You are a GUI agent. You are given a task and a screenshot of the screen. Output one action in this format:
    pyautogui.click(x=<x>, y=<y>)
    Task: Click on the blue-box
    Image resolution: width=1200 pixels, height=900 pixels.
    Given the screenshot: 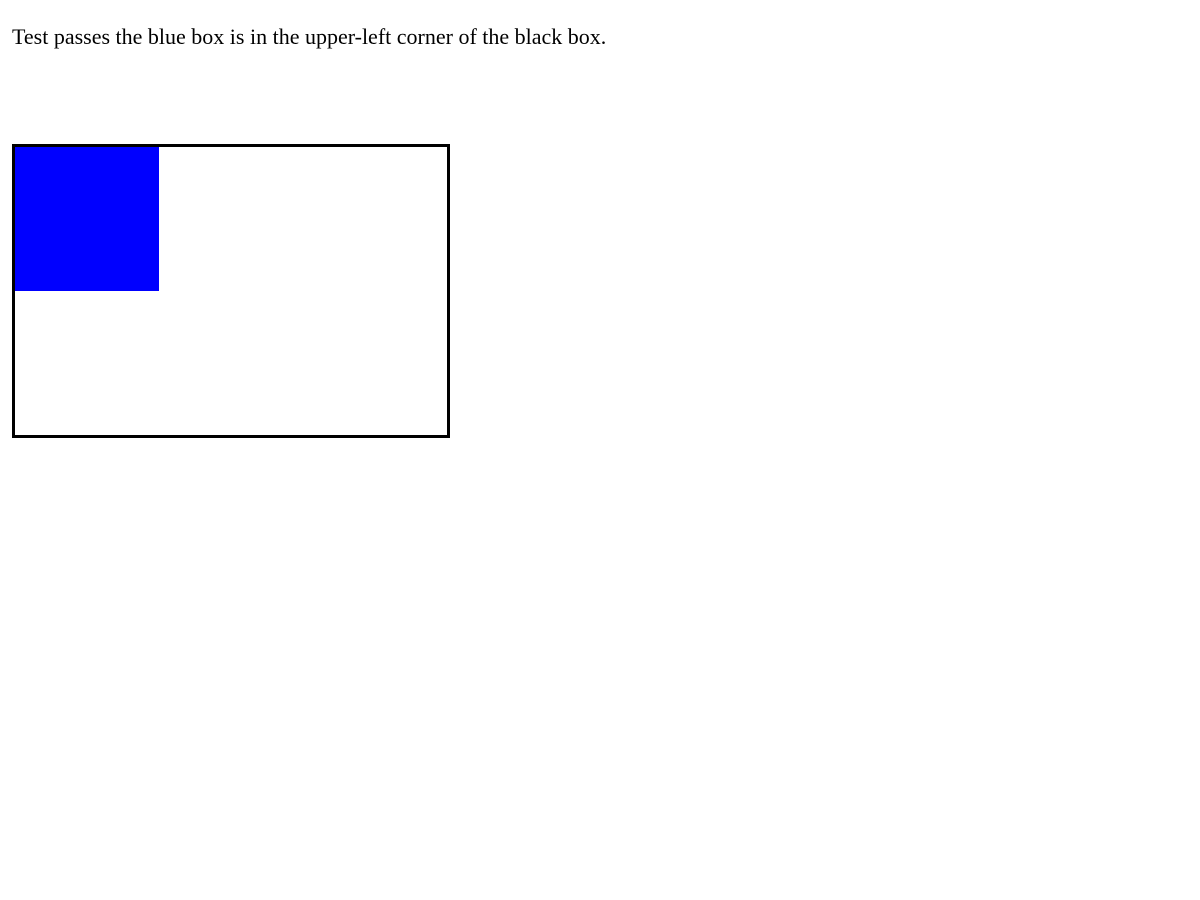 What is the action you would take?
    pyautogui.click(x=87, y=219)
    